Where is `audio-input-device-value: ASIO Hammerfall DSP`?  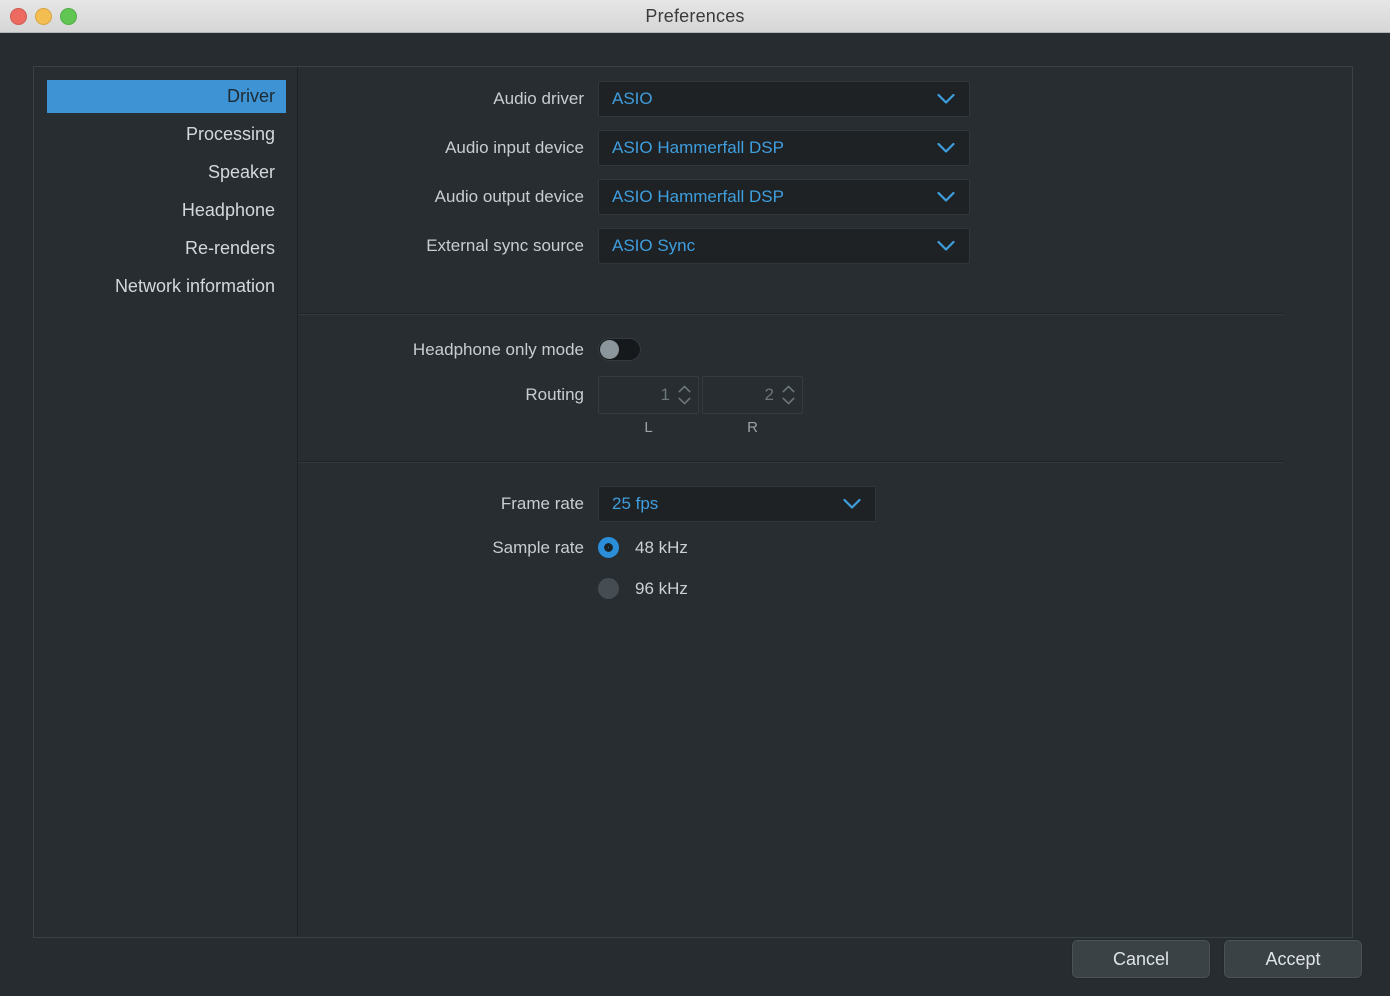 audio-input-device-value: ASIO Hammerfall DSP is located at coordinates (698, 147).